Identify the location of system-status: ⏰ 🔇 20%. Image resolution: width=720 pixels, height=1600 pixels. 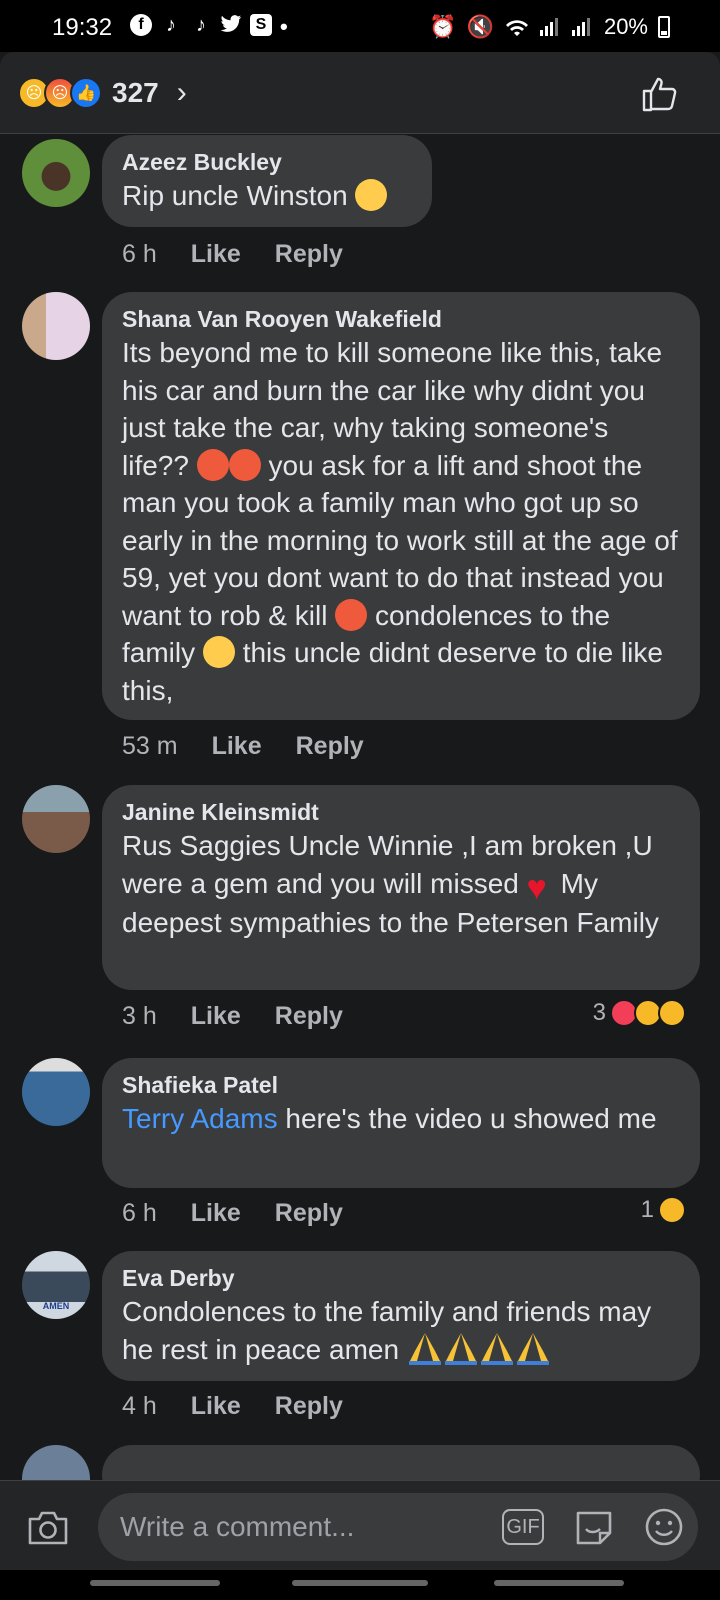
(549, 27).